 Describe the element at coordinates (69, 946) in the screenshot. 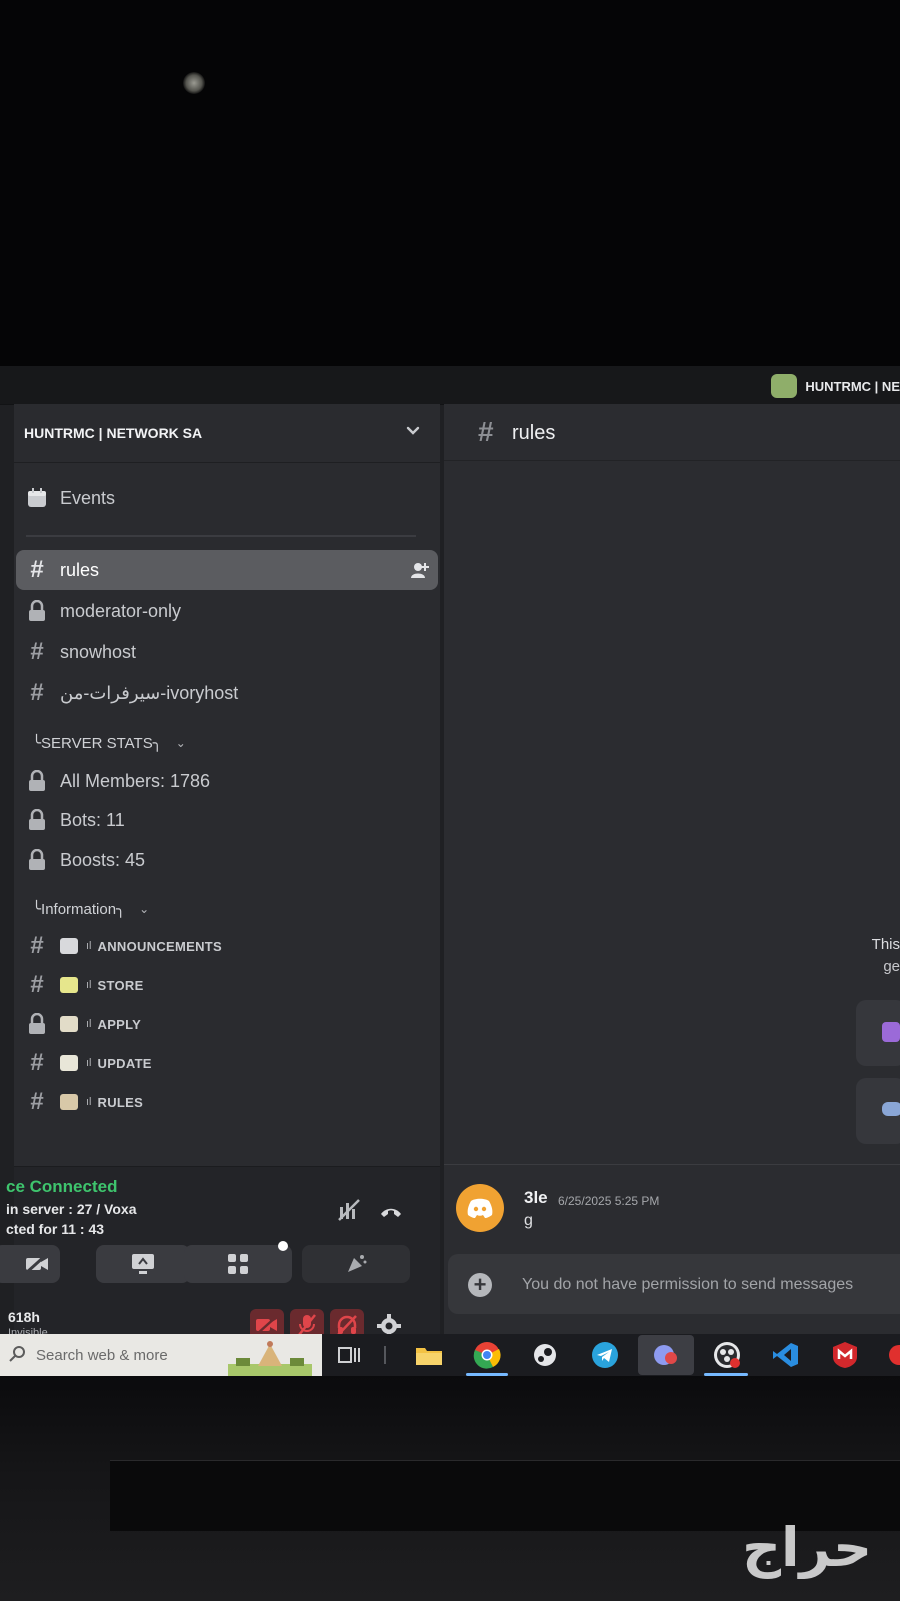

I see `megaphone-icon` at that location.